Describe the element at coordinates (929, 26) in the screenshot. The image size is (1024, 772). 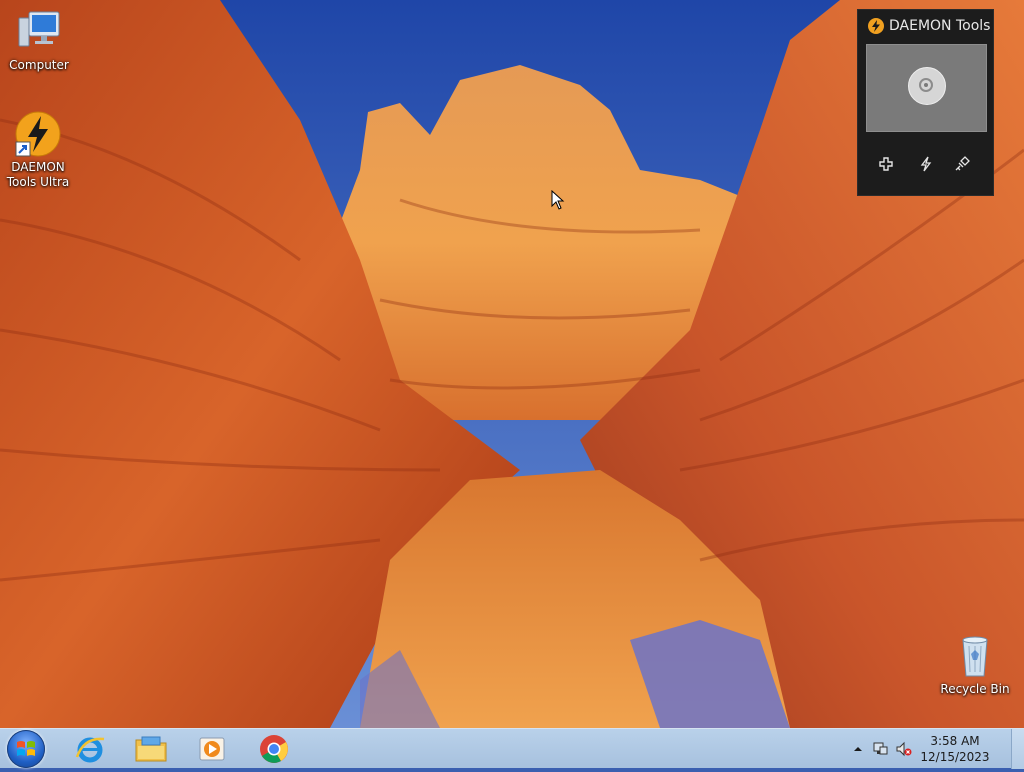
I see `gadget-title: DAEMON Tools` at that location.